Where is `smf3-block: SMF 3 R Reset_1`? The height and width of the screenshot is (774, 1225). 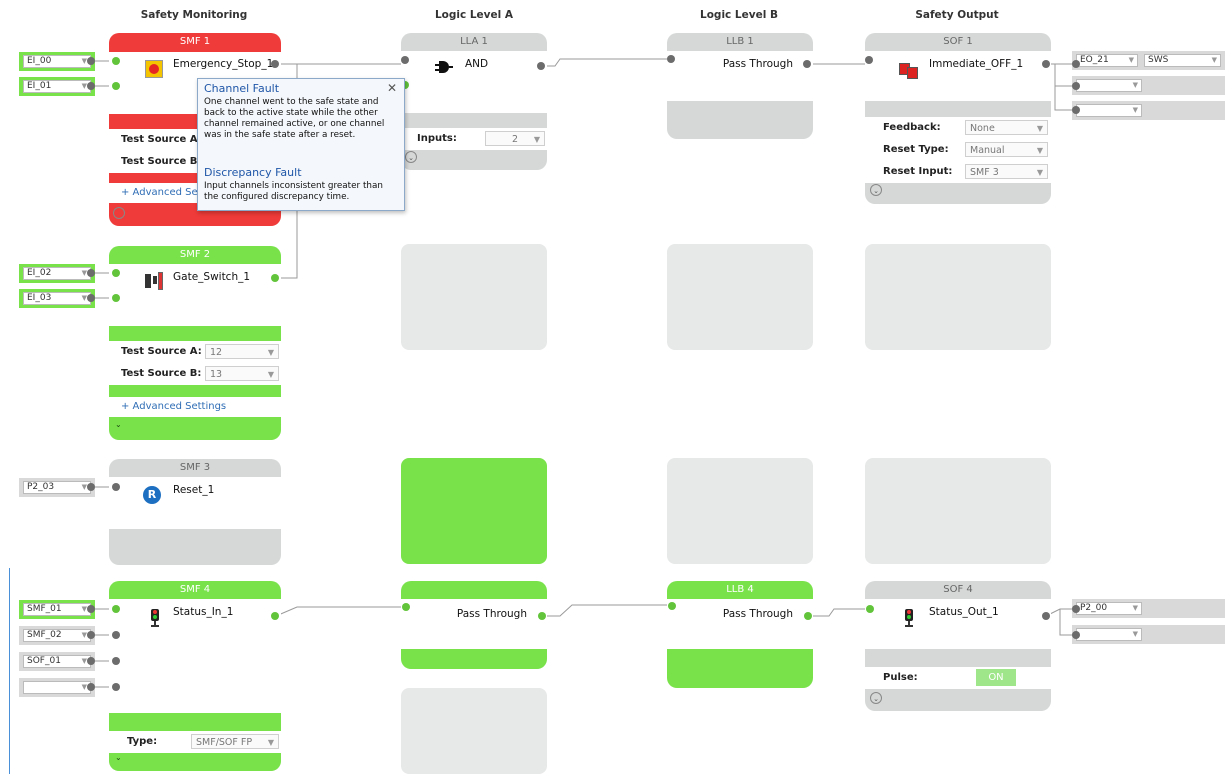
smf3-block: SMF 3 R Reset_1 is located at coordinates (195, 512).